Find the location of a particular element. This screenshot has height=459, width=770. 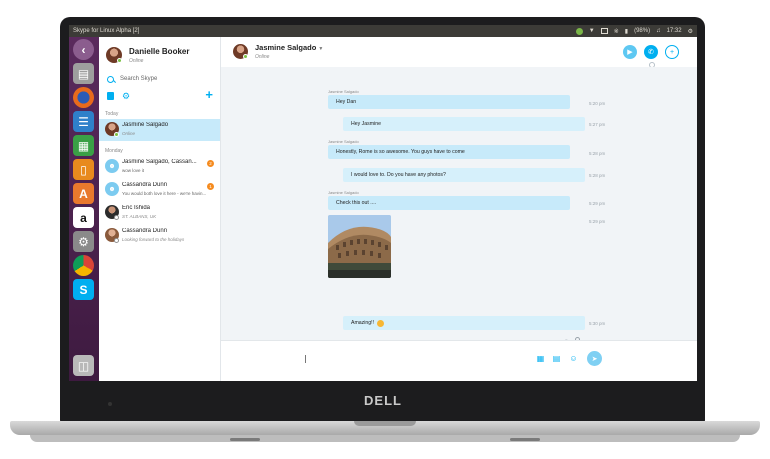

search-placeholder: Search Skype is located at coordinates (139, 79).